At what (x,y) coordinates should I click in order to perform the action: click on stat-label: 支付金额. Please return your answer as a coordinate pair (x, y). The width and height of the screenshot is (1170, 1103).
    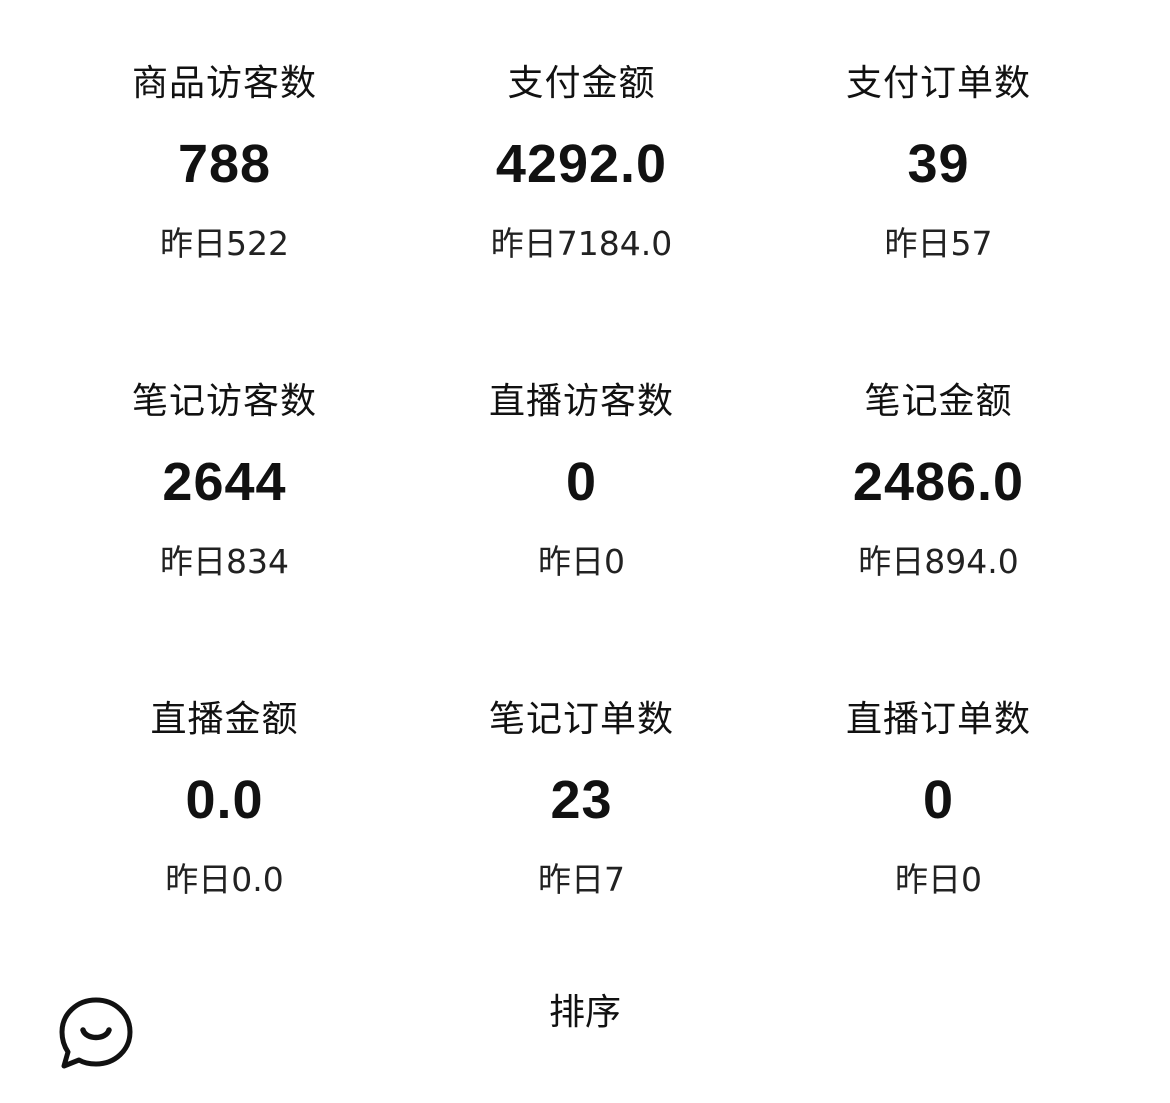
    Looking at the image, I should click on (581, 83).